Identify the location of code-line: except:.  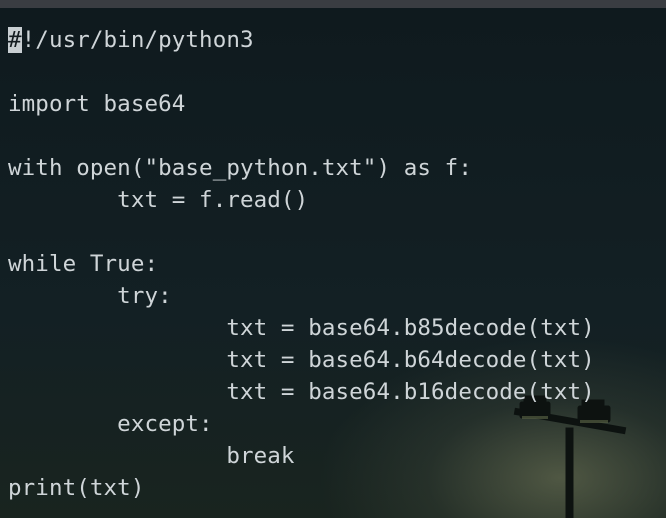
(110, 424).